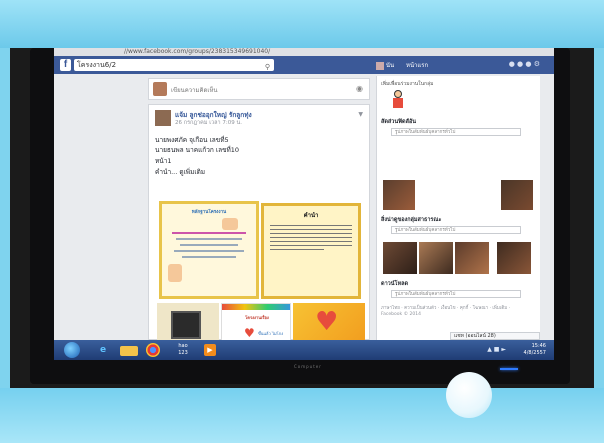  What do you see at coordinates (304, 65) in the screenshot?
I see `facebook-top-bar: f โครงงาน6/2 ⚲ นัน หน้าแรก ● ● ● ⚙` at bounding box center [304, 65].